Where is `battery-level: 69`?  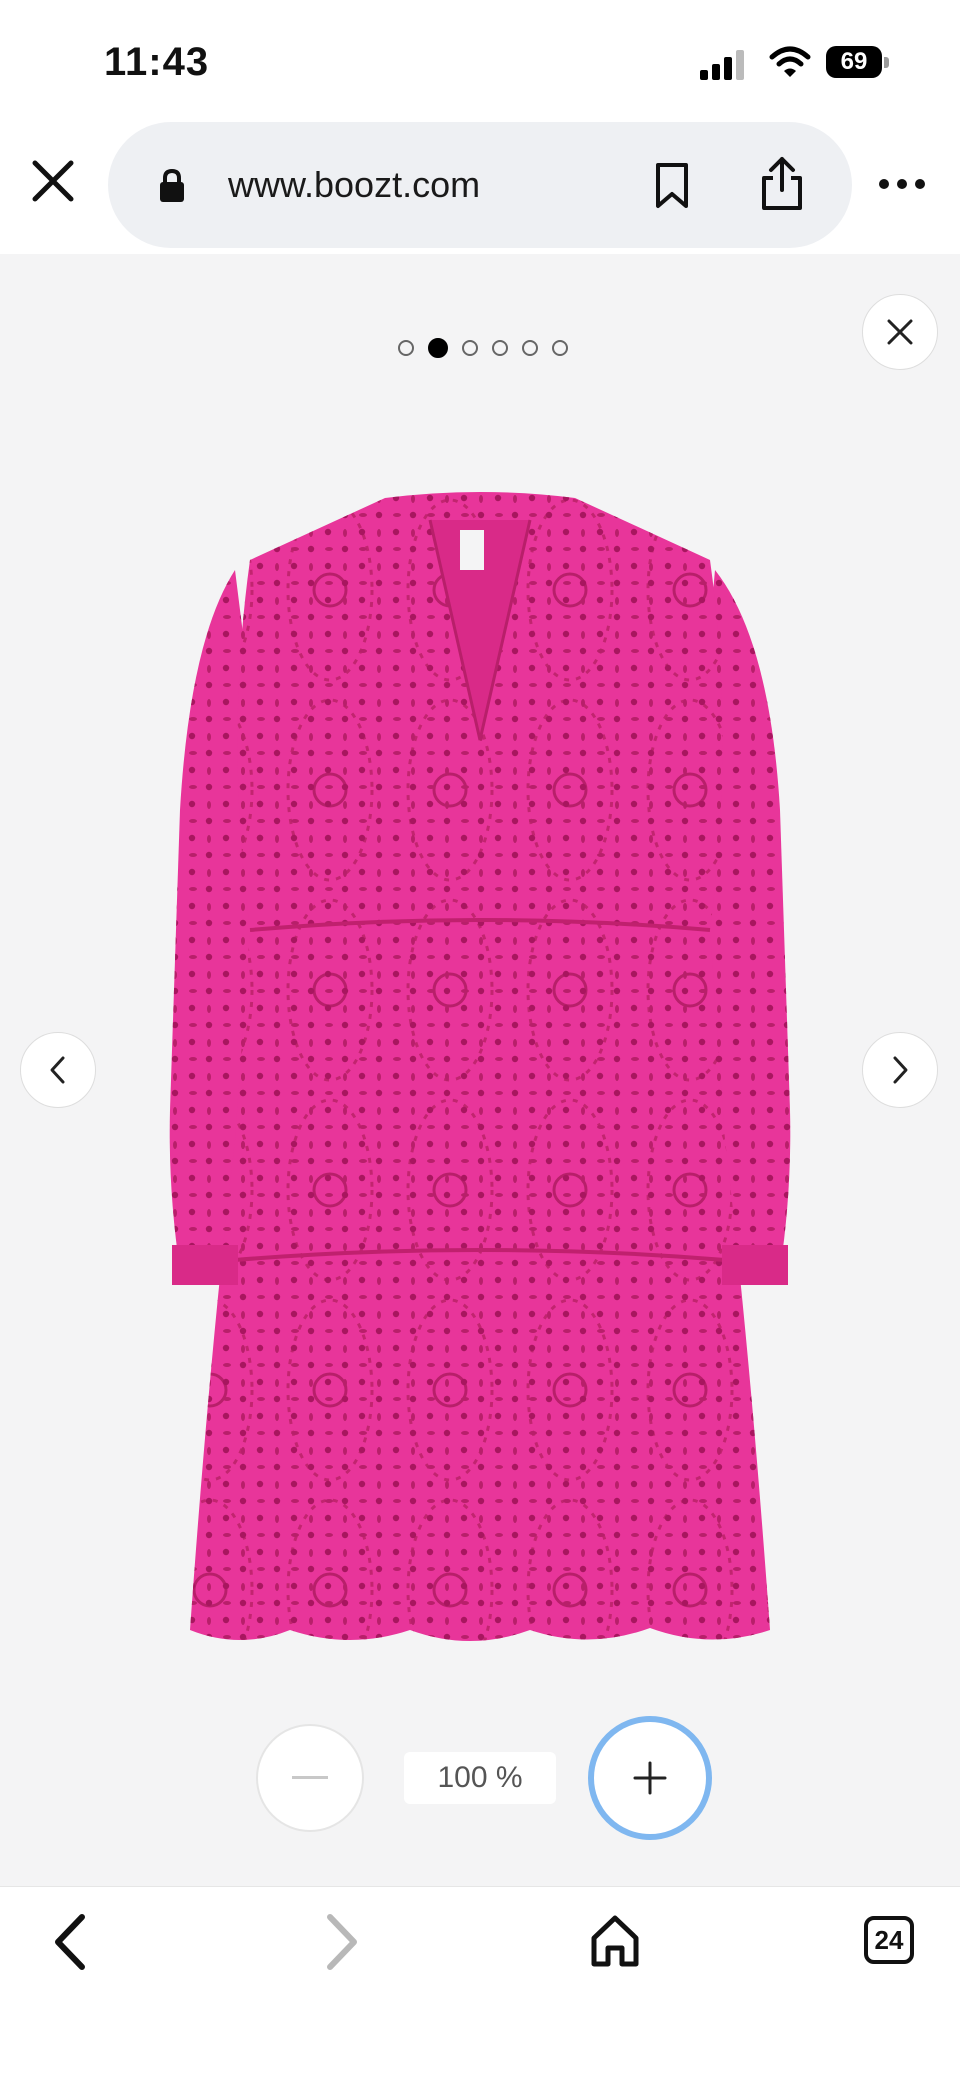
battery-level: 69 is located at coordinates (854, 62).